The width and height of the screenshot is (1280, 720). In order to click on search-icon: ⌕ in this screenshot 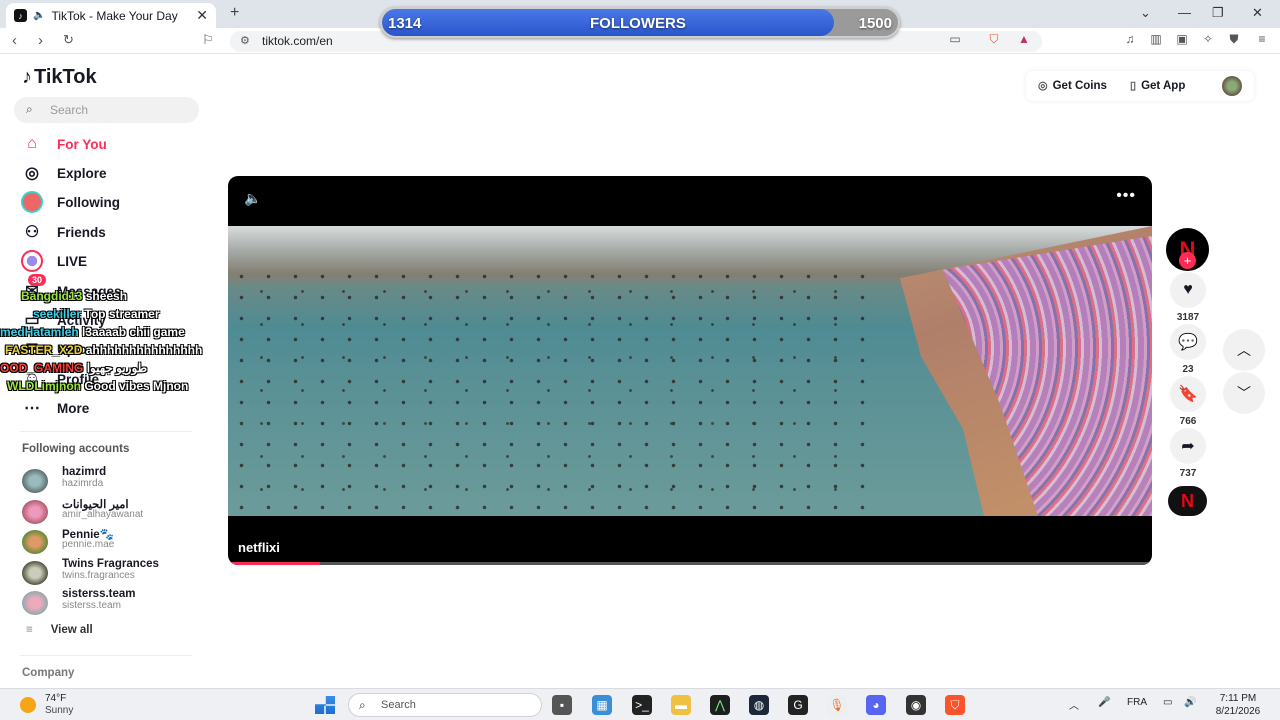, I will do `click(29, 109)`.